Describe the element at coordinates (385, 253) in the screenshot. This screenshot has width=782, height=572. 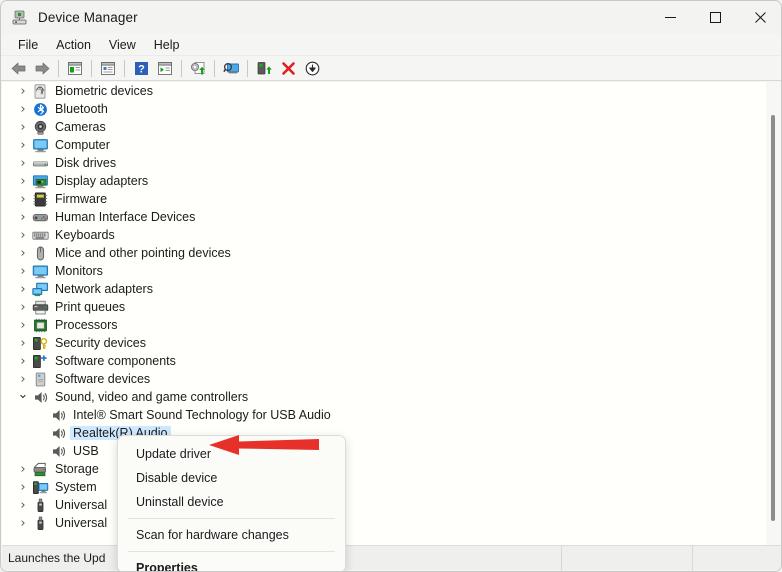
I see `tree-item: › Mice and other pointing devices` at that location.